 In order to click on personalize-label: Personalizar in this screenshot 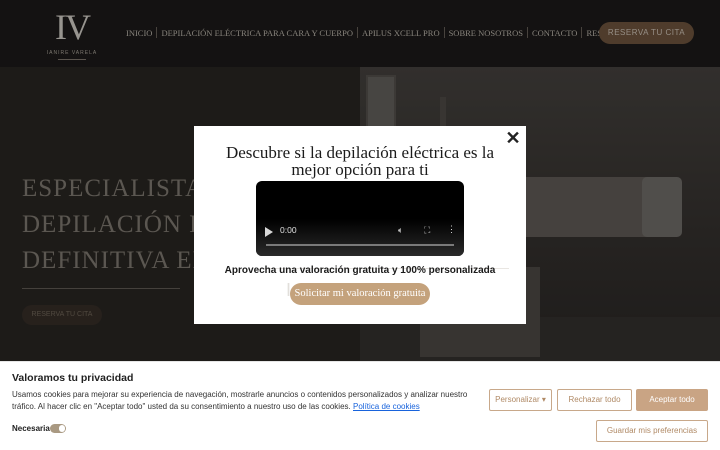, I will do `click(517, 399)`.